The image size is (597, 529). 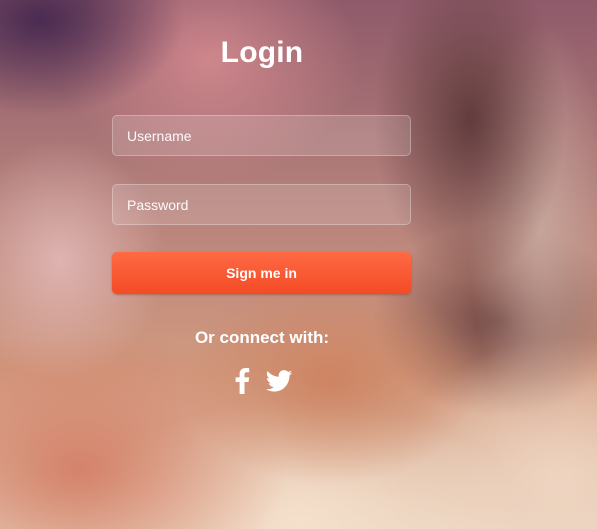 I want to click on facebook-icon, so click(x=242, y=380).